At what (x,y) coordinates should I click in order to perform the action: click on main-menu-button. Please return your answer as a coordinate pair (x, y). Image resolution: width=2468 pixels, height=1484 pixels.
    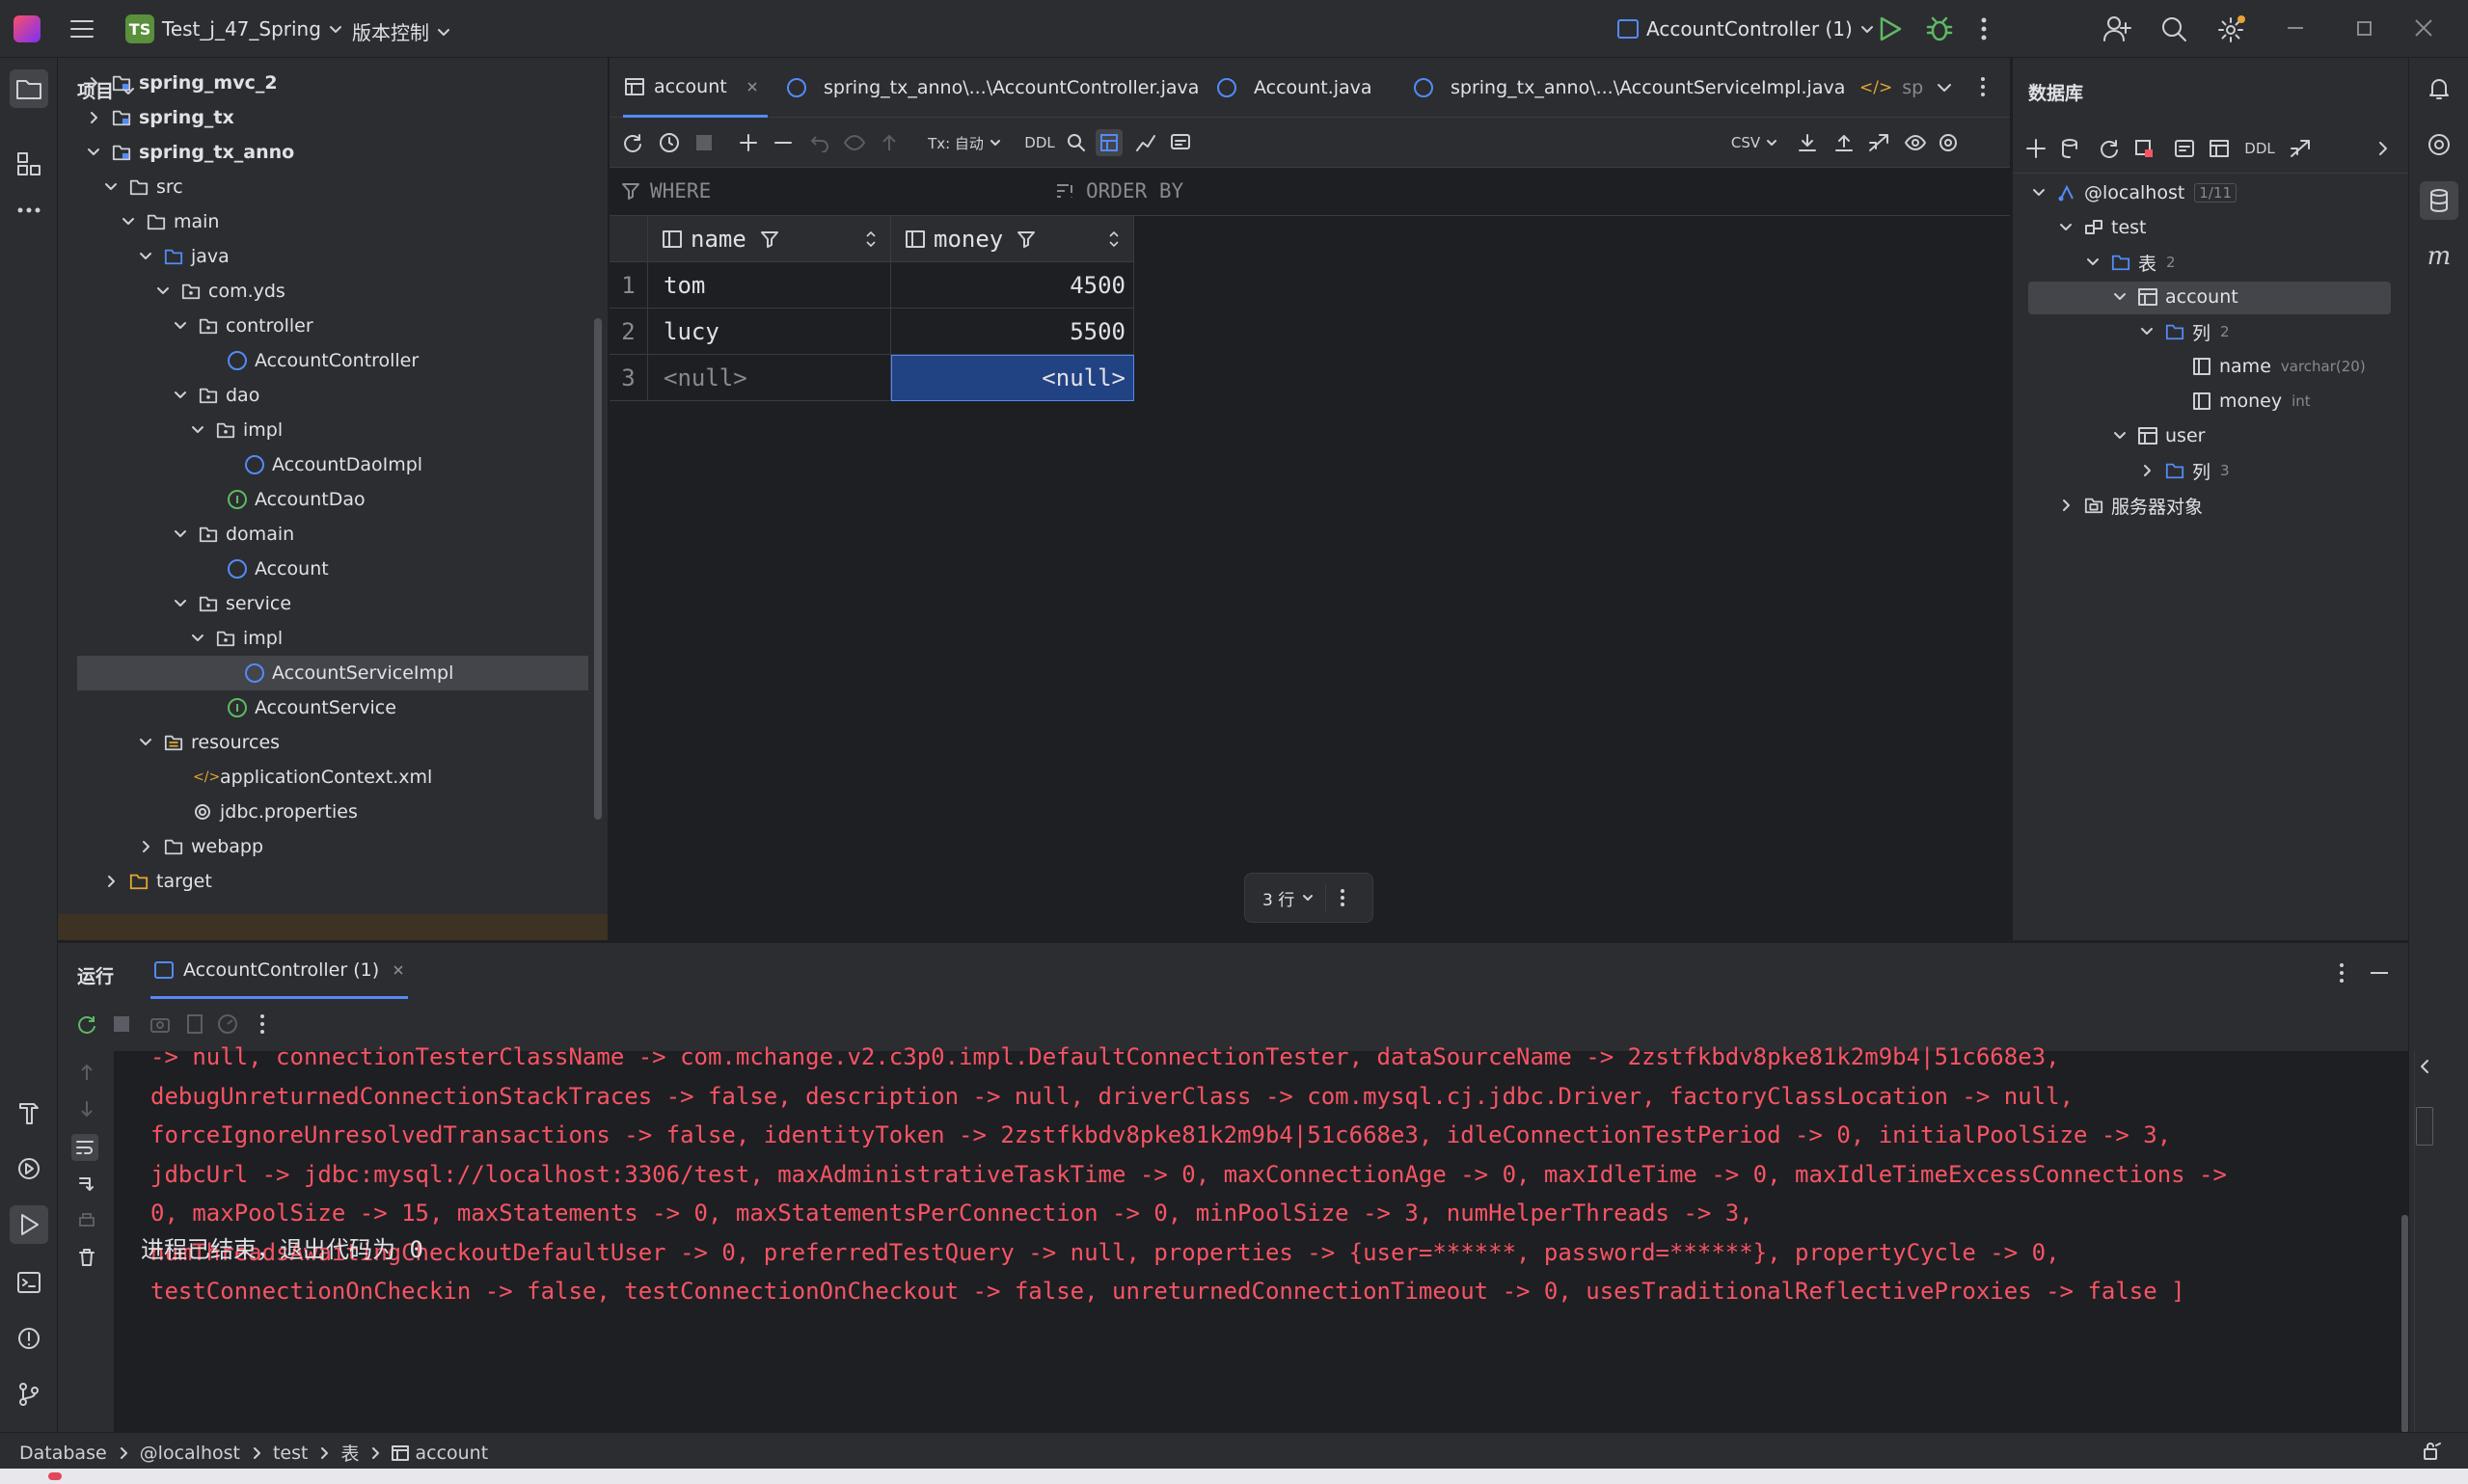
    Looking at the image, I should click on (82, 28).